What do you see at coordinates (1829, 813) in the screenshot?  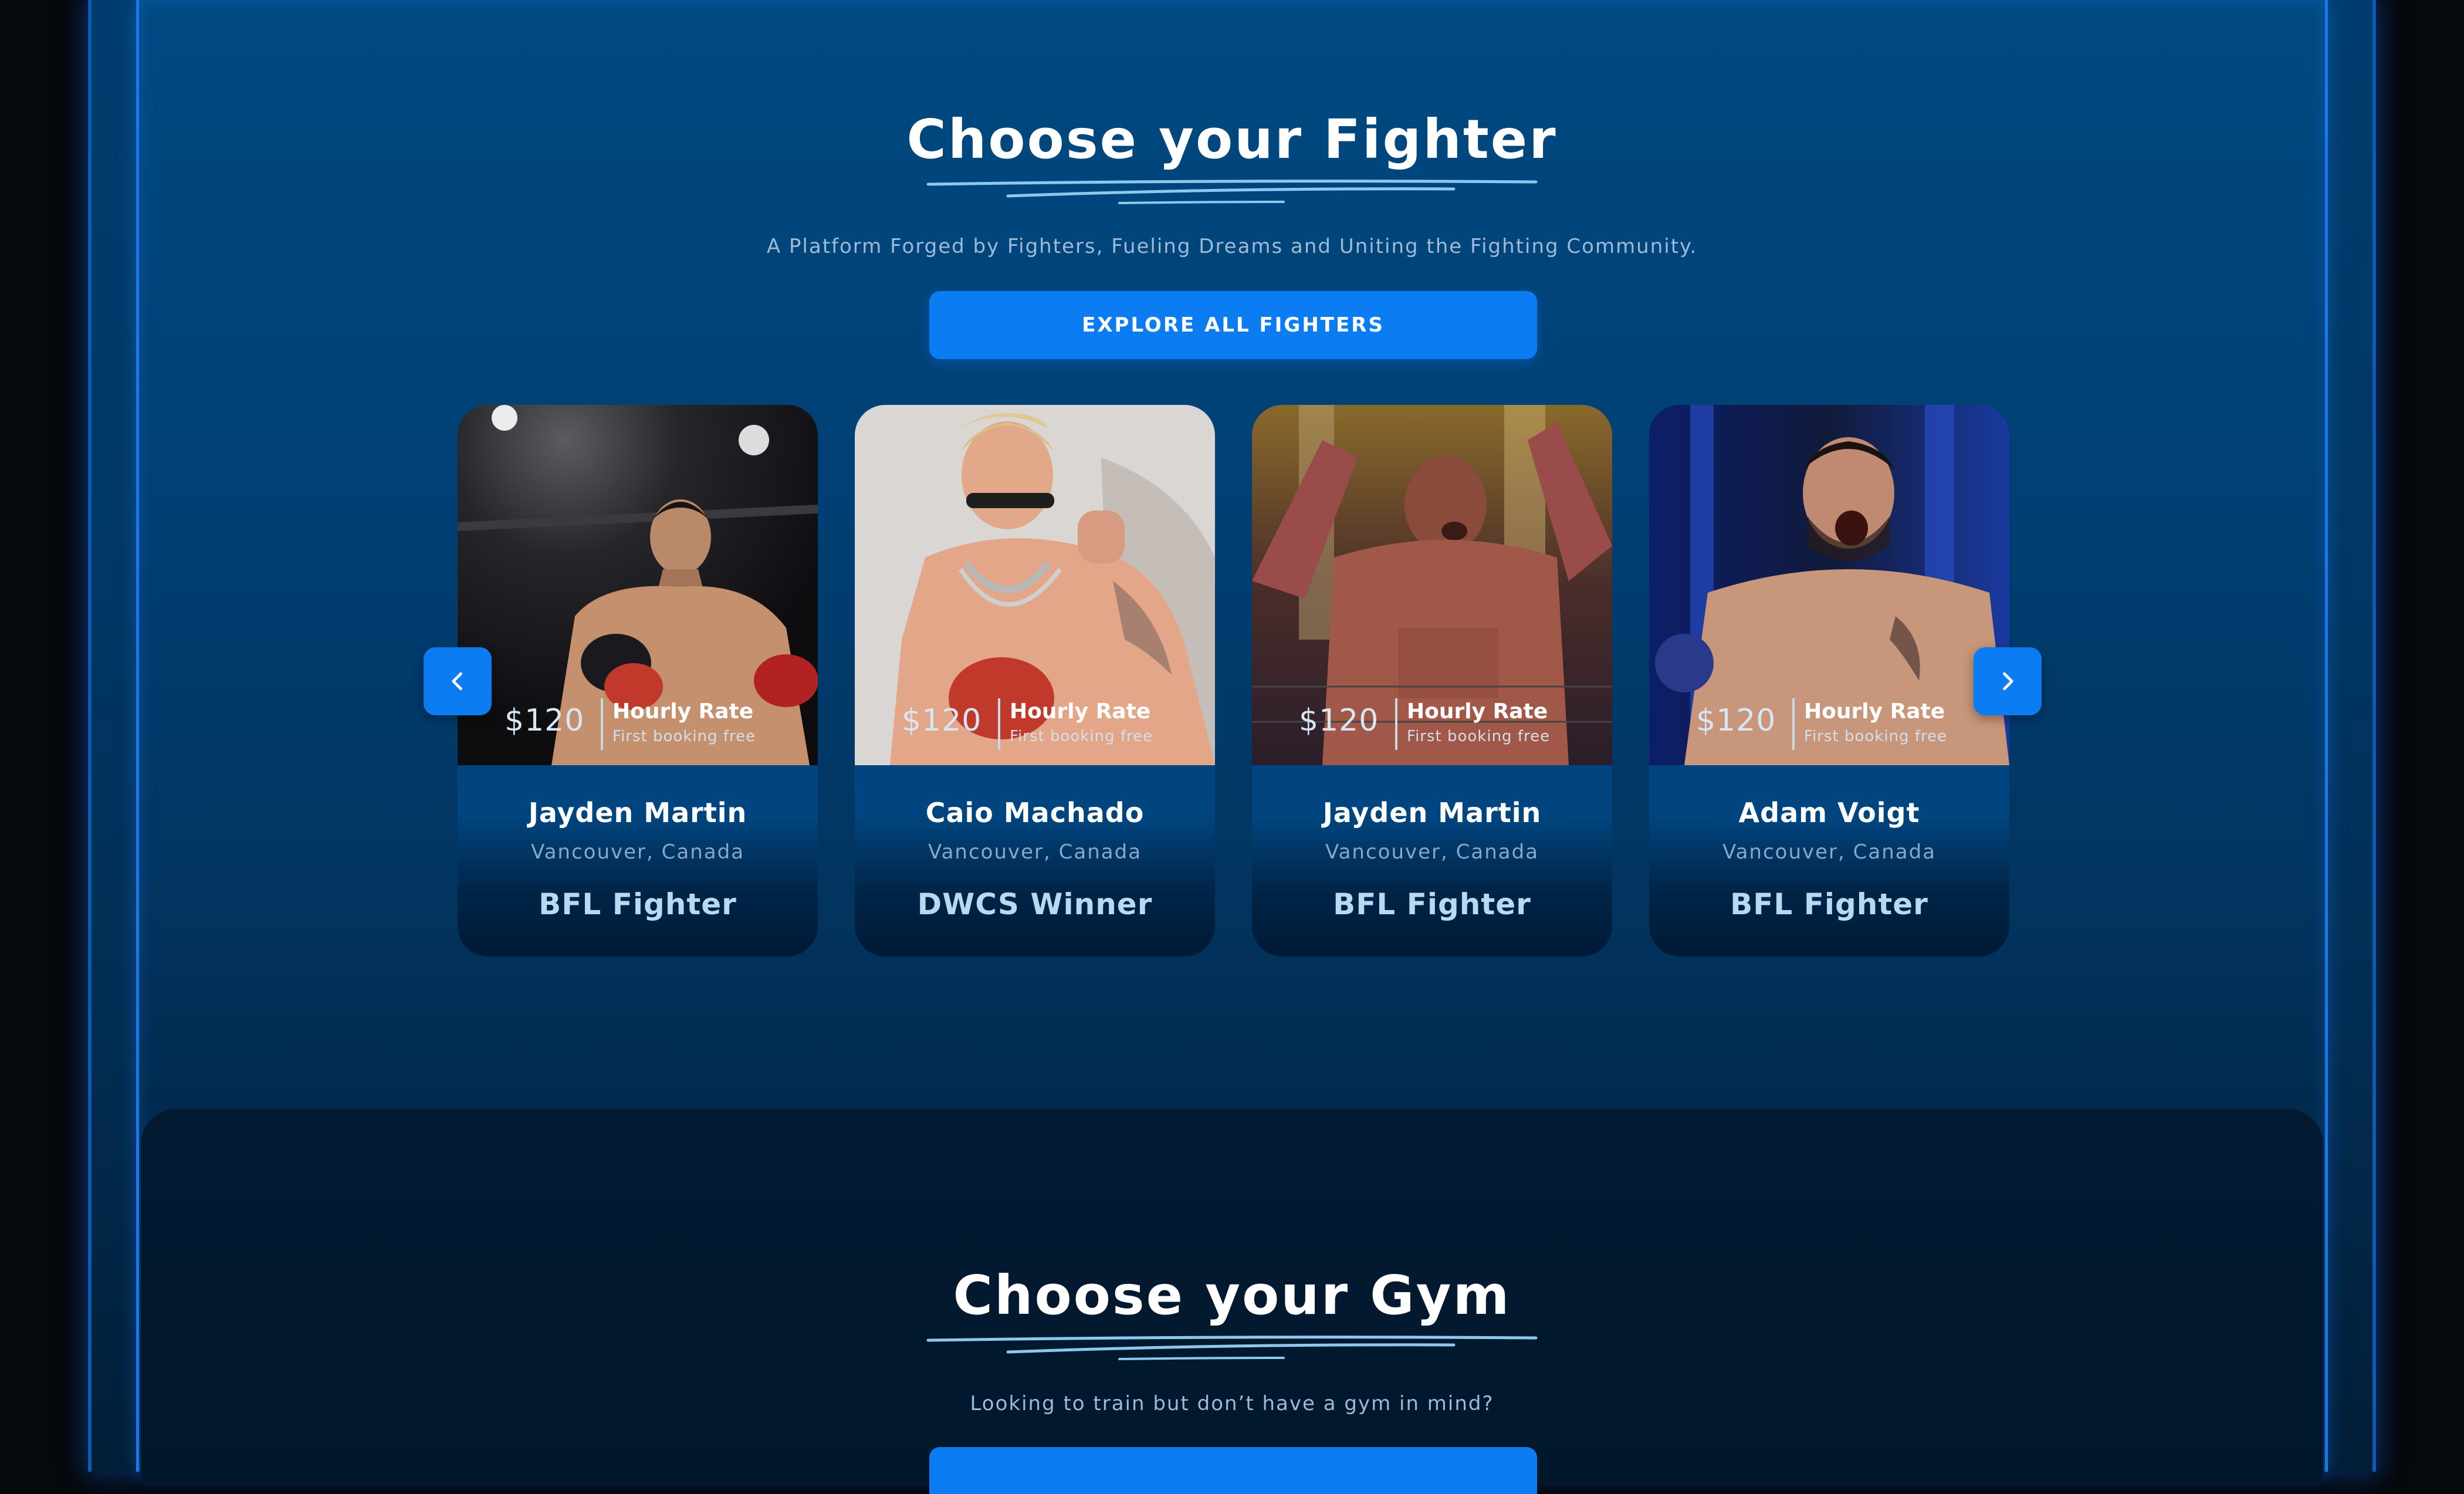 I see `fighter-name: Adam Voigt` at bounding box center [1829, 813].